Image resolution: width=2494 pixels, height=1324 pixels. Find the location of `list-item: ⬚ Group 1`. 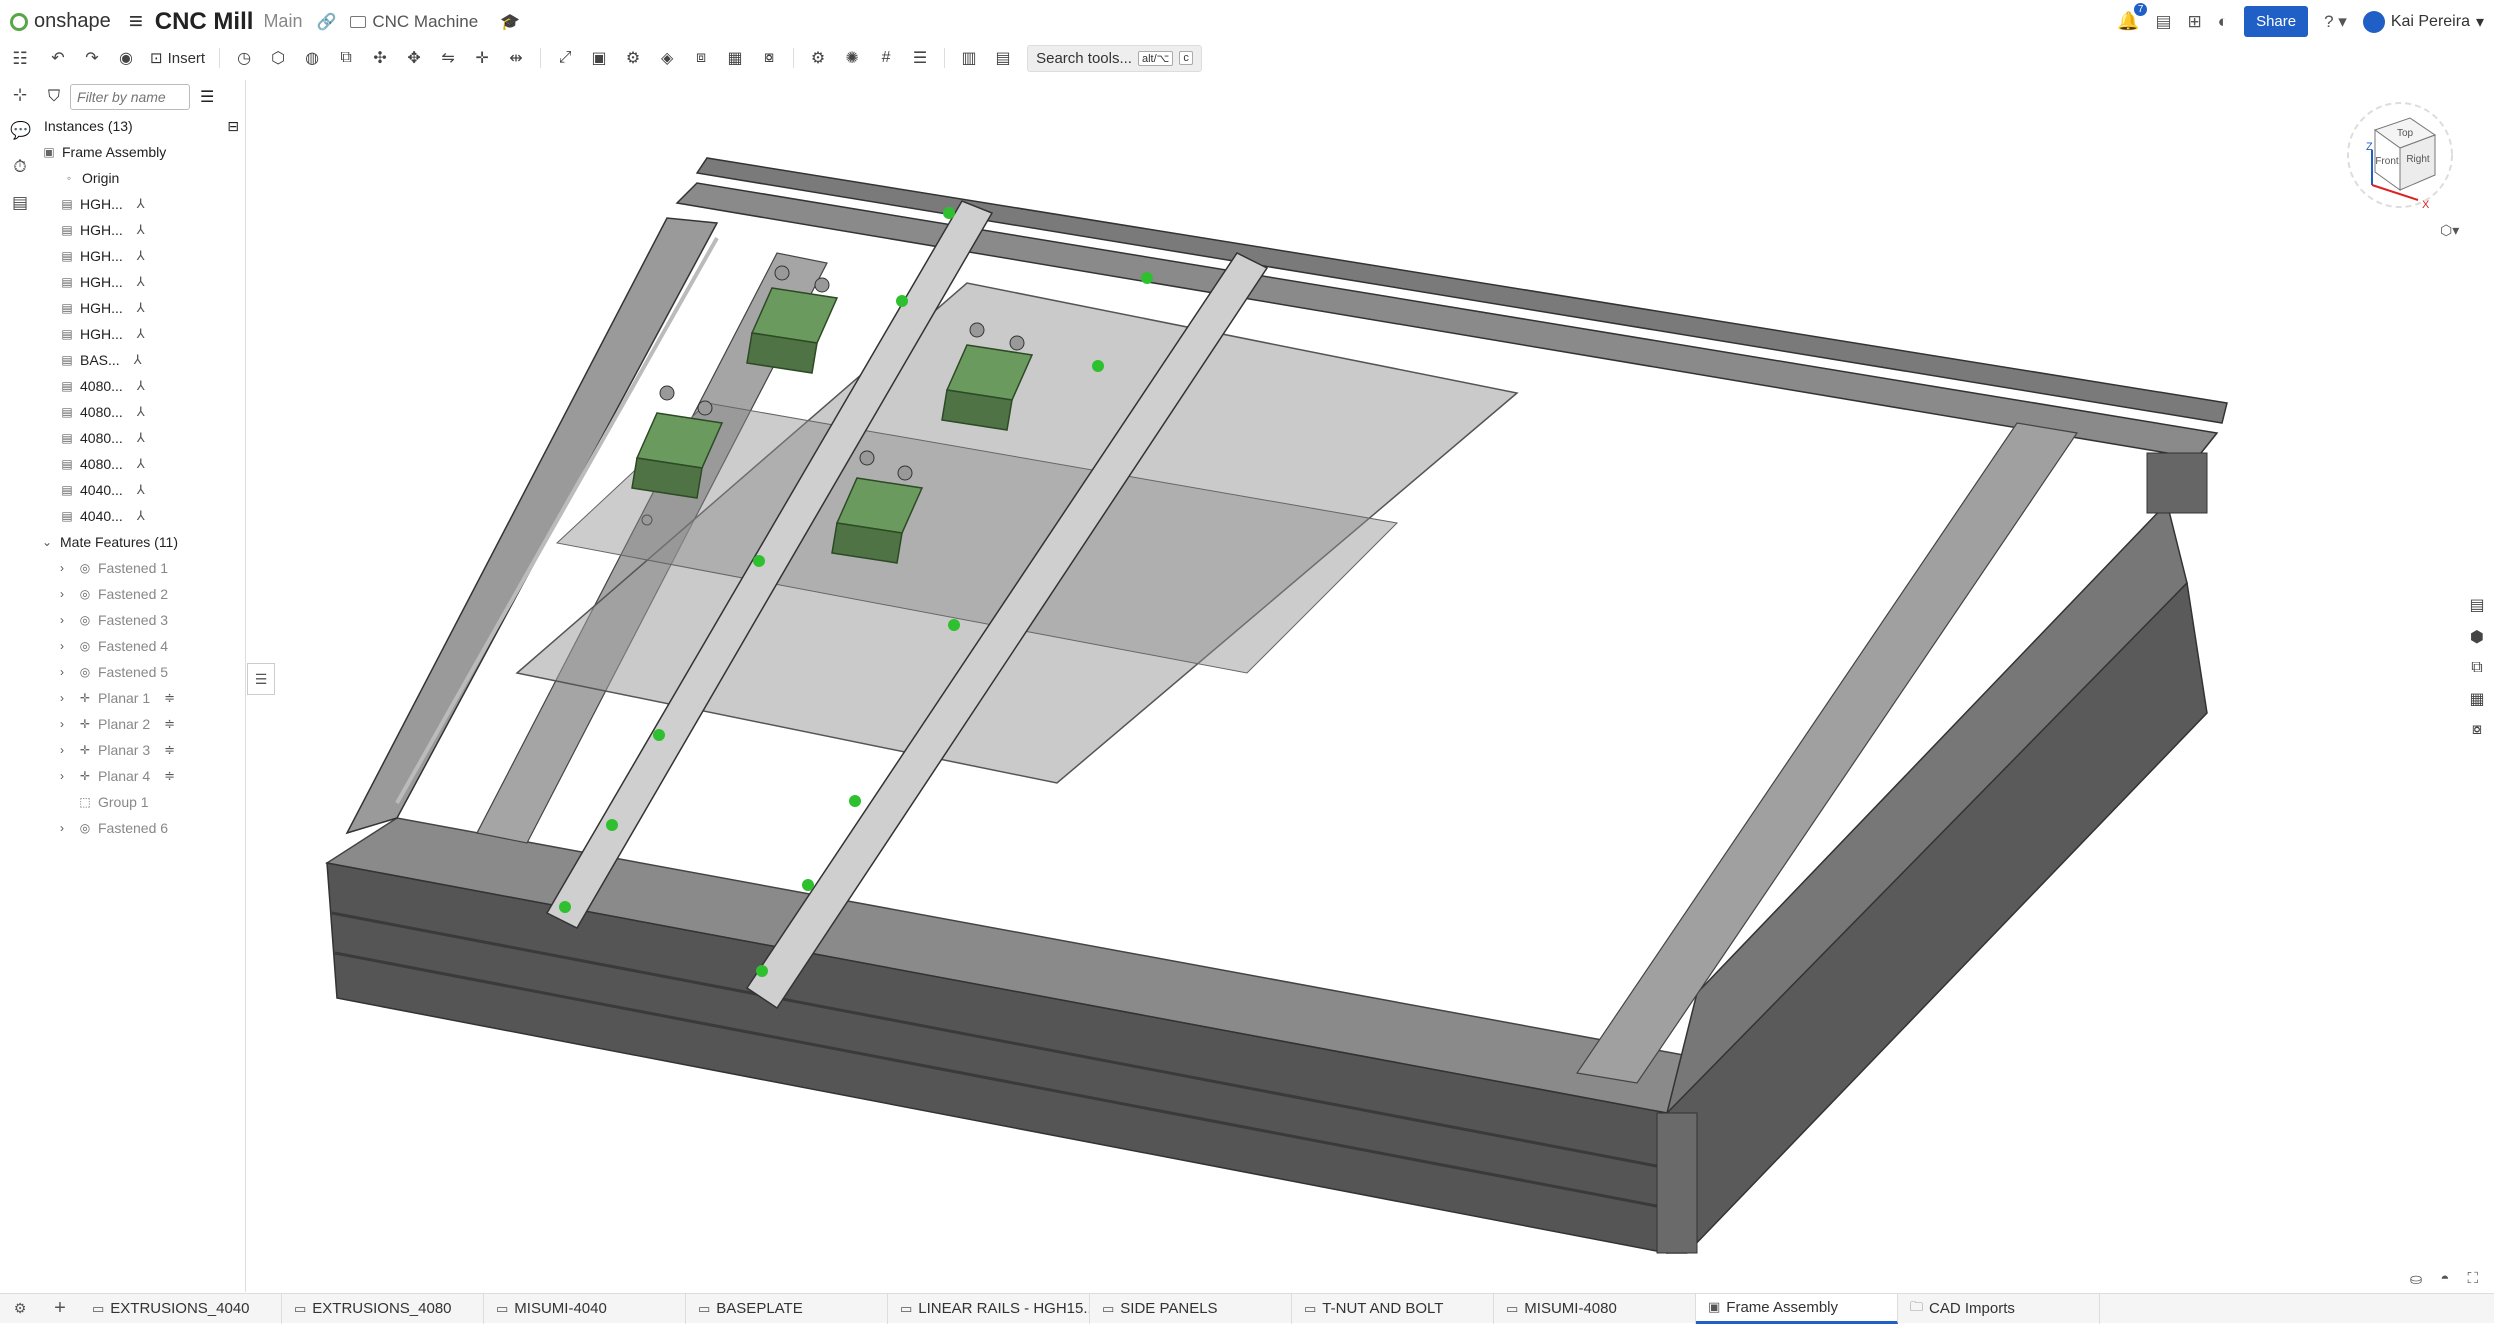

list-item: ⬚ Group 1 is located at coordinates (143, 802).